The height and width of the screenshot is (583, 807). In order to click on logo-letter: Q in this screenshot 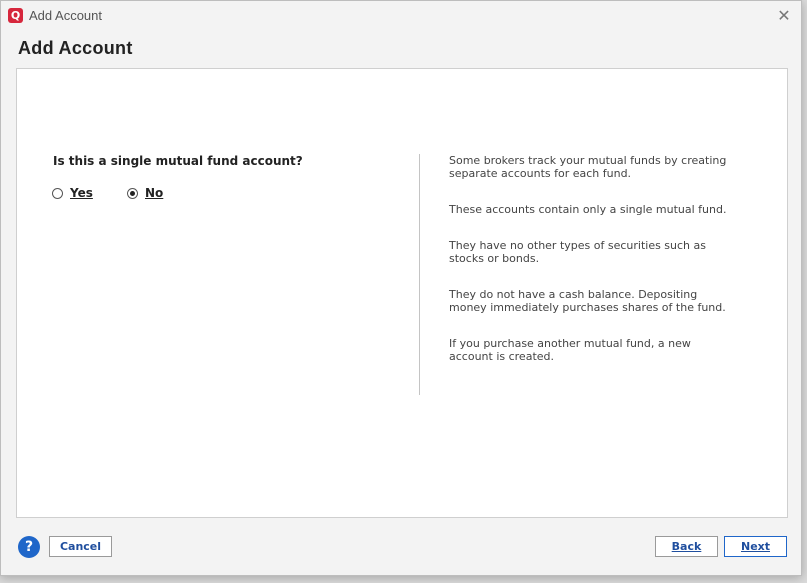, I will do `click(15, 15)`.